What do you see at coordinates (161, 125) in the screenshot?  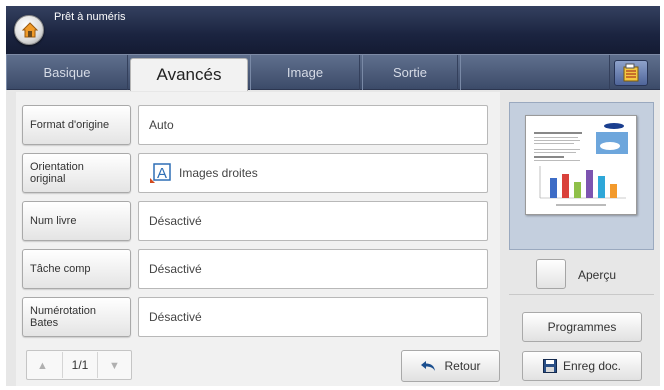 I see `format-origine-value-text: Auto` at bounding box center [161, 125].